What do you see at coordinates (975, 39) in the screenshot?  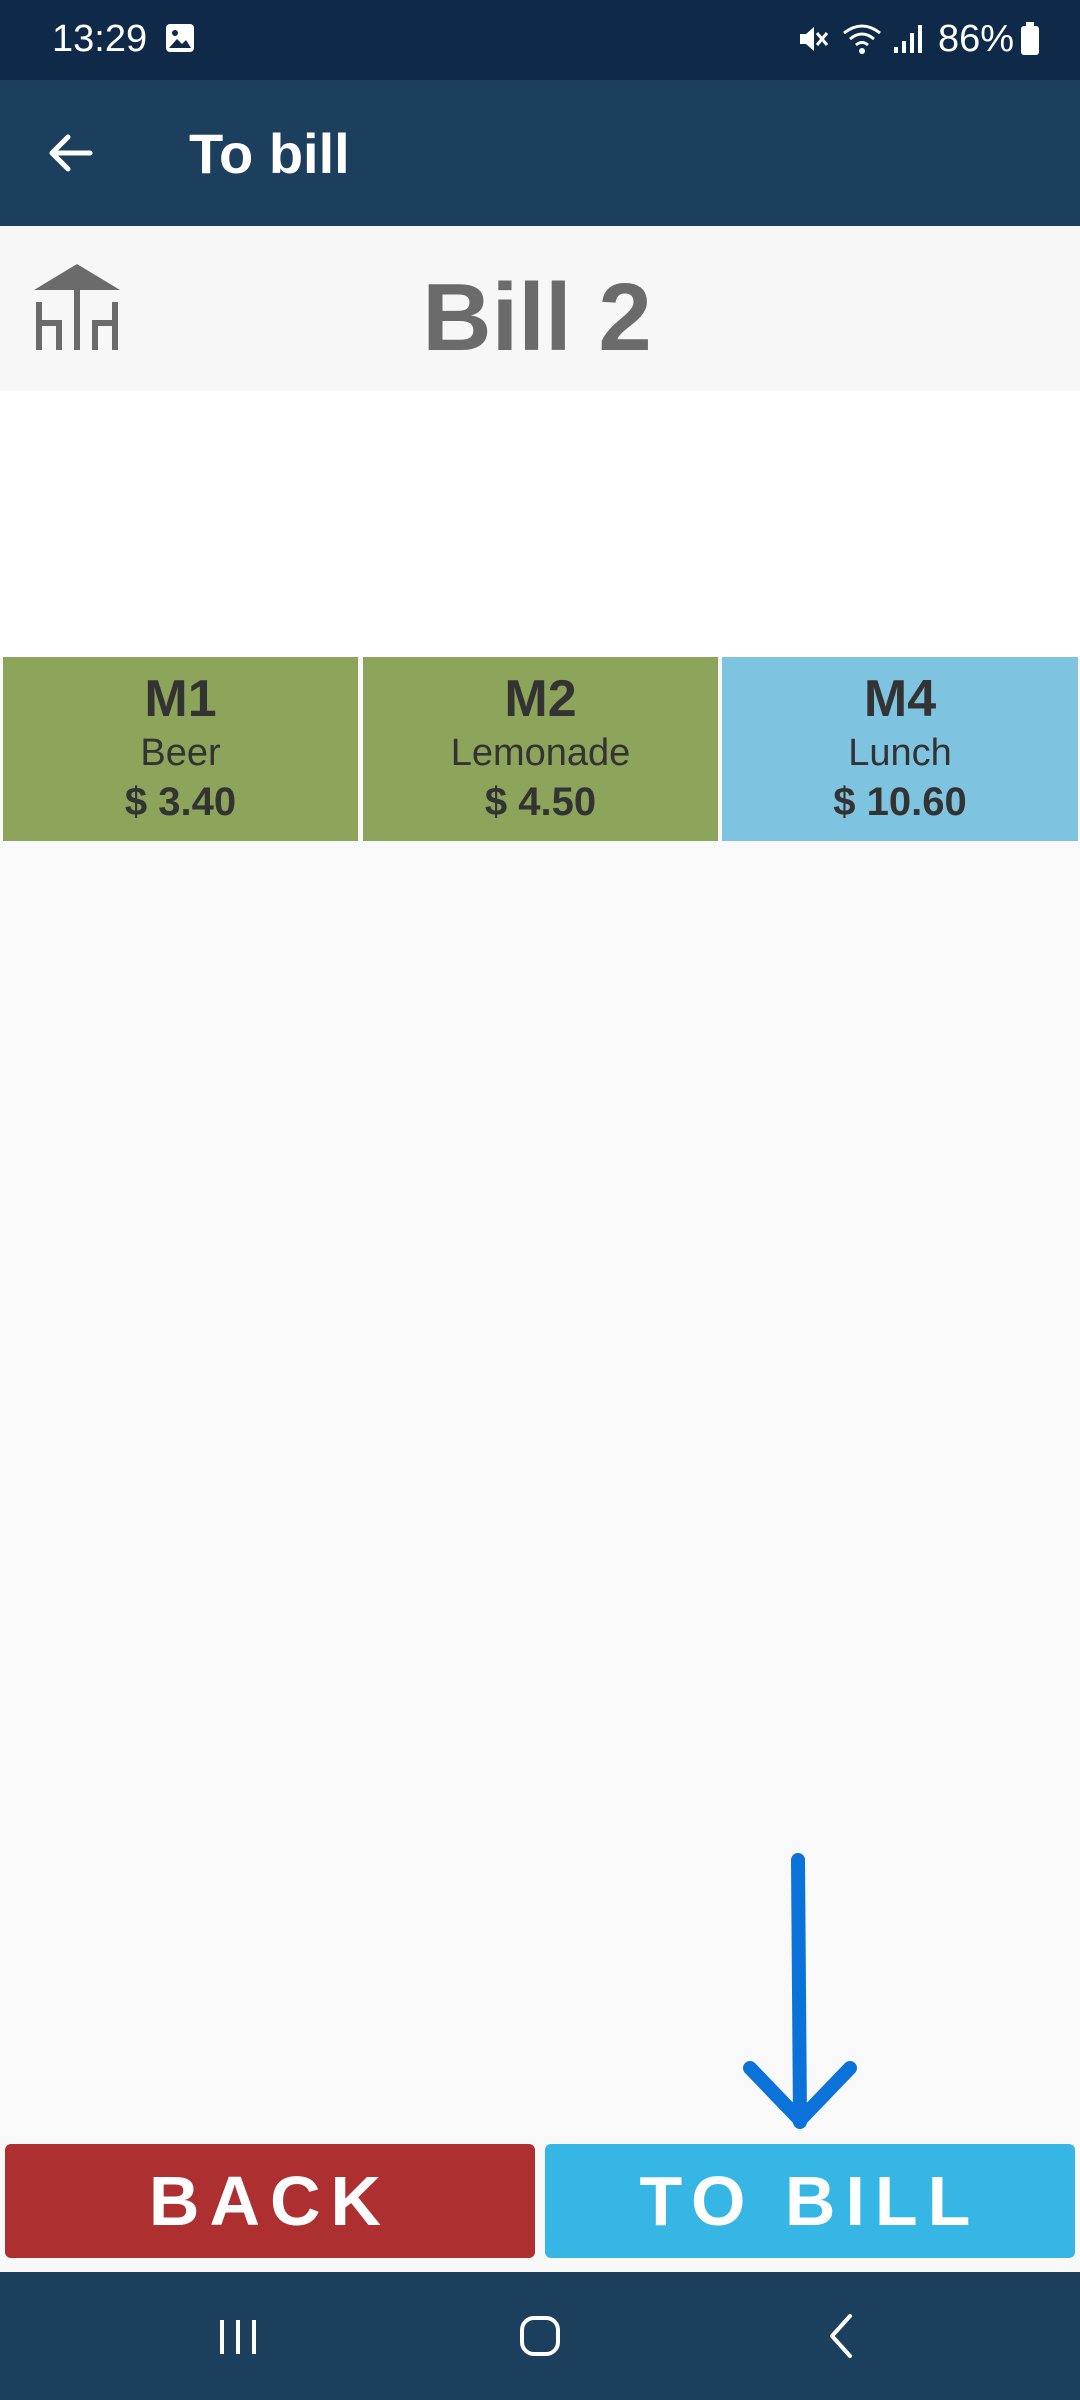 I see `battery-percentage: 86%` at bounding box center [975, 39].